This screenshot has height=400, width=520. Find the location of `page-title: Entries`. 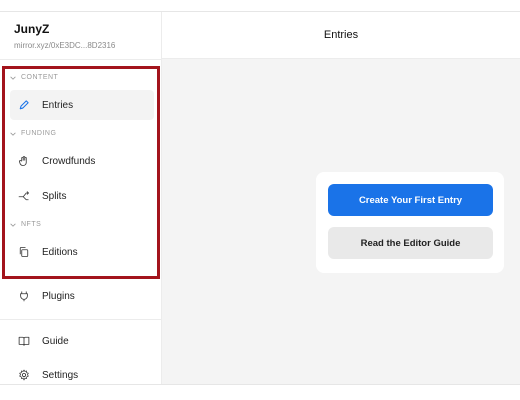

page-title: Entries is located at coordinates (341, 35).